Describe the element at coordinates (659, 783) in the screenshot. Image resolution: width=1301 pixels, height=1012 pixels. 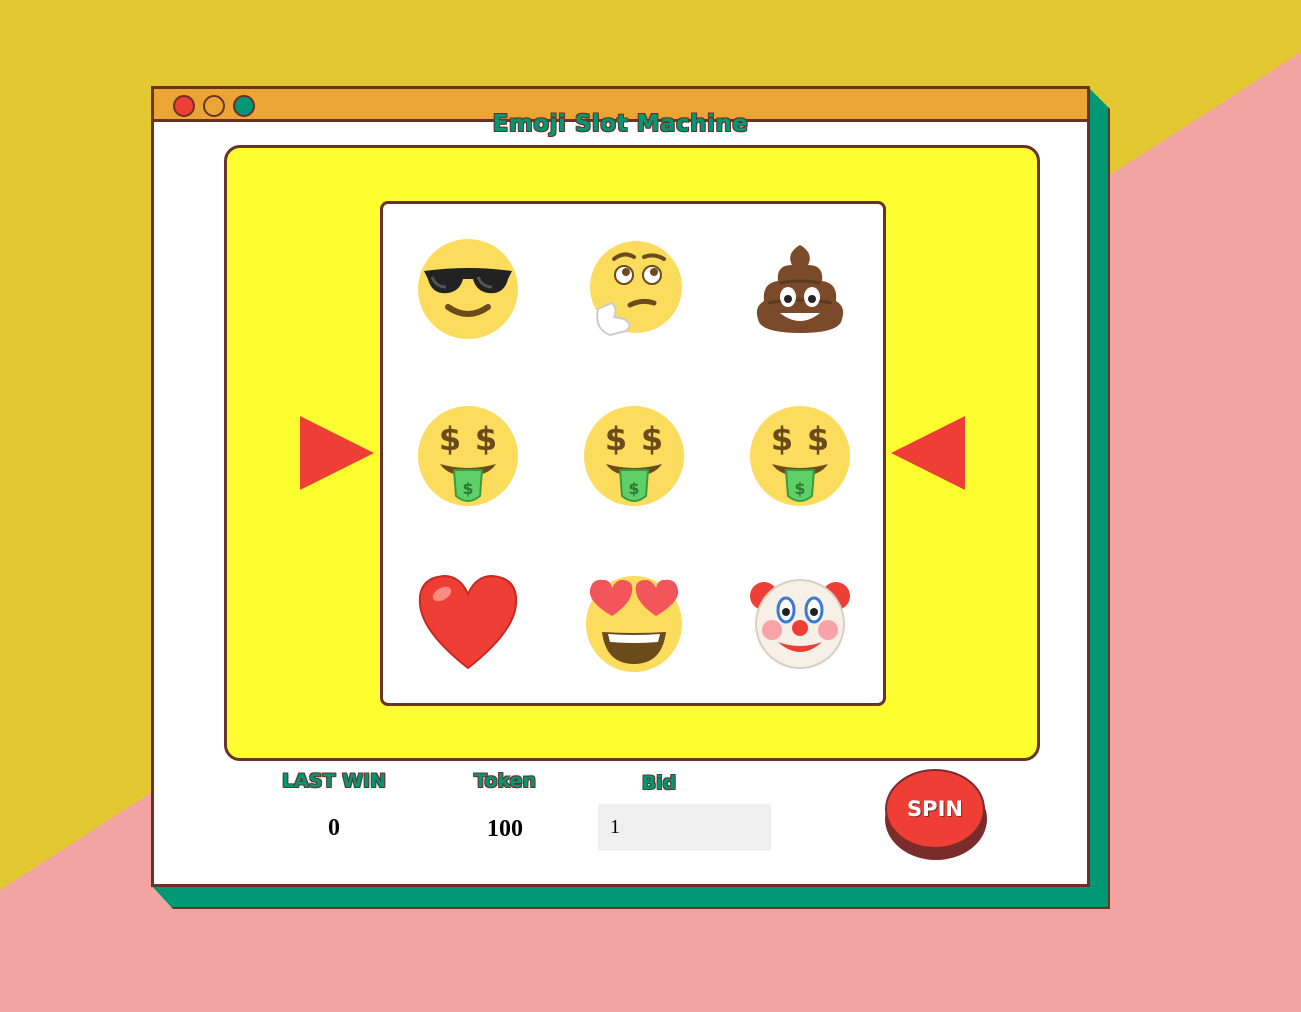
I see `bid-label: Bid` at that location.